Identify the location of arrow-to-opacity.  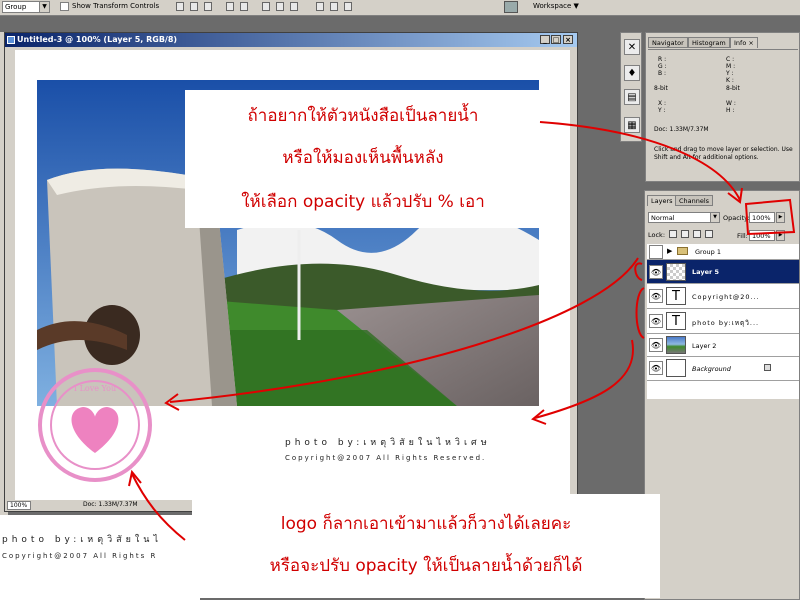
(640, 161).